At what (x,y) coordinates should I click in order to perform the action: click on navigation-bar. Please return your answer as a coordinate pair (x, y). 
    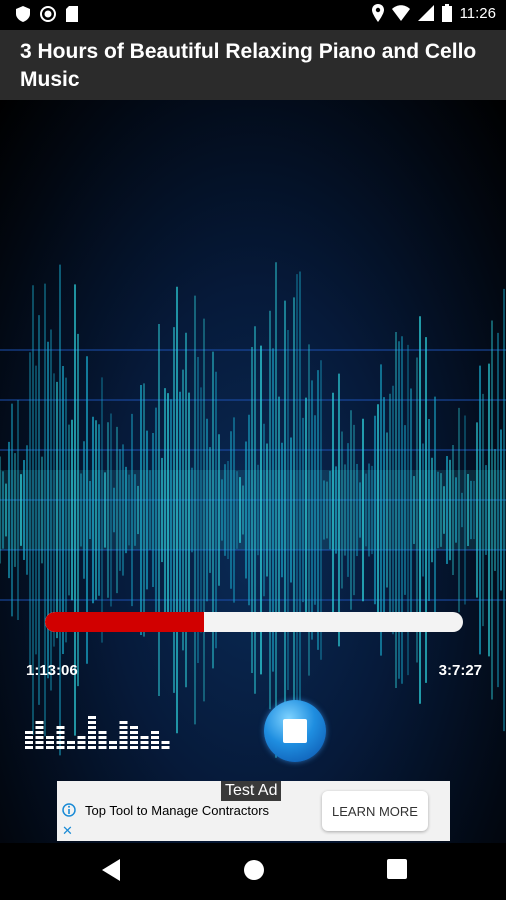
    Looking at the image, I should click on (253, 871).